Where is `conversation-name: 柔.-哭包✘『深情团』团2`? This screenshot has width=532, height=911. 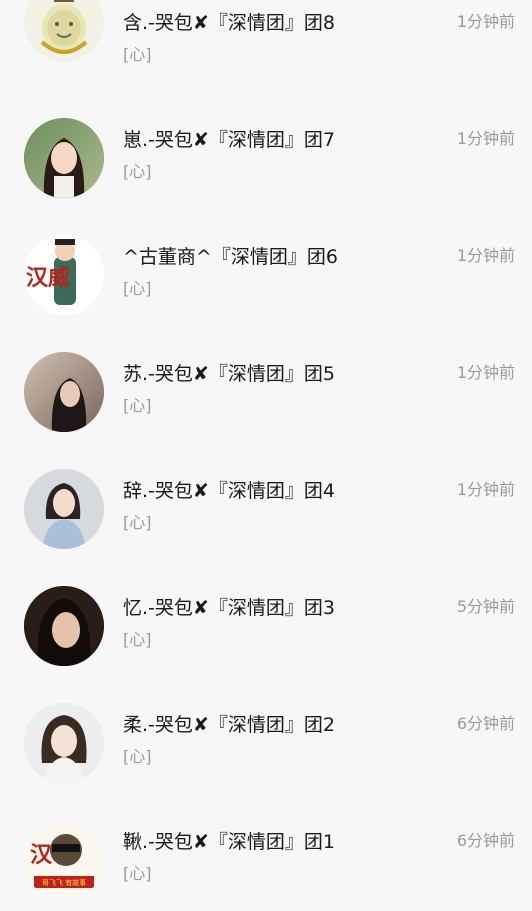 conversation-name: 柔.-哭包✘『深情团』团2 is located at coordinates (229, 725).